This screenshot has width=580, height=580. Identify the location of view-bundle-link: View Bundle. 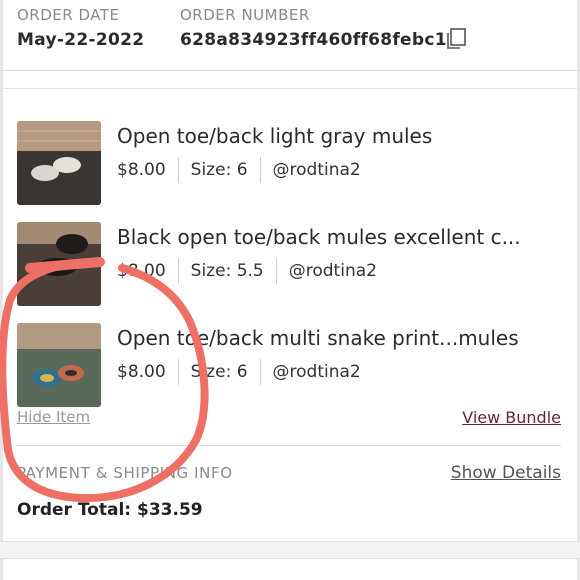
(511, 417).